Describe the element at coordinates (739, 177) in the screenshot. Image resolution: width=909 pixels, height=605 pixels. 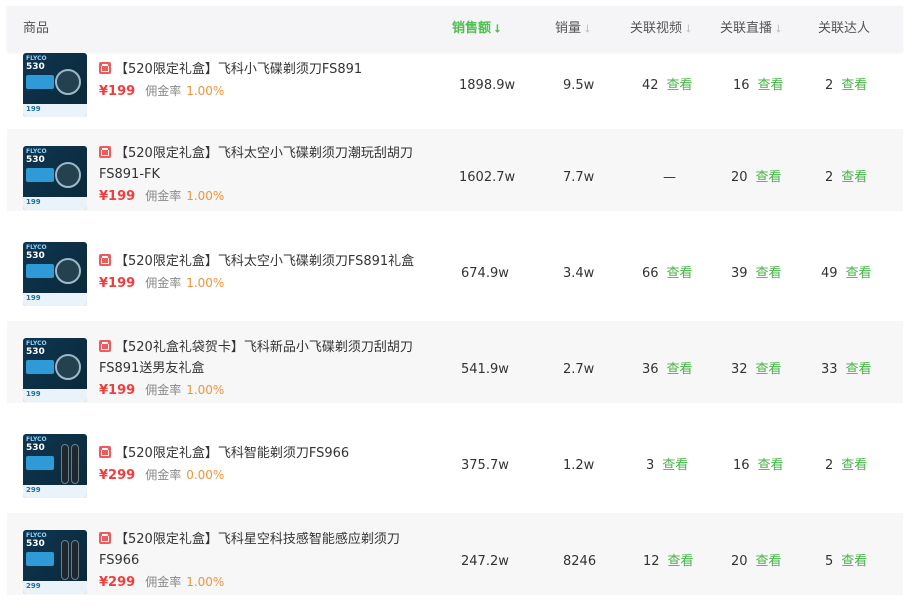
I see `lives-count: 20` at that location.